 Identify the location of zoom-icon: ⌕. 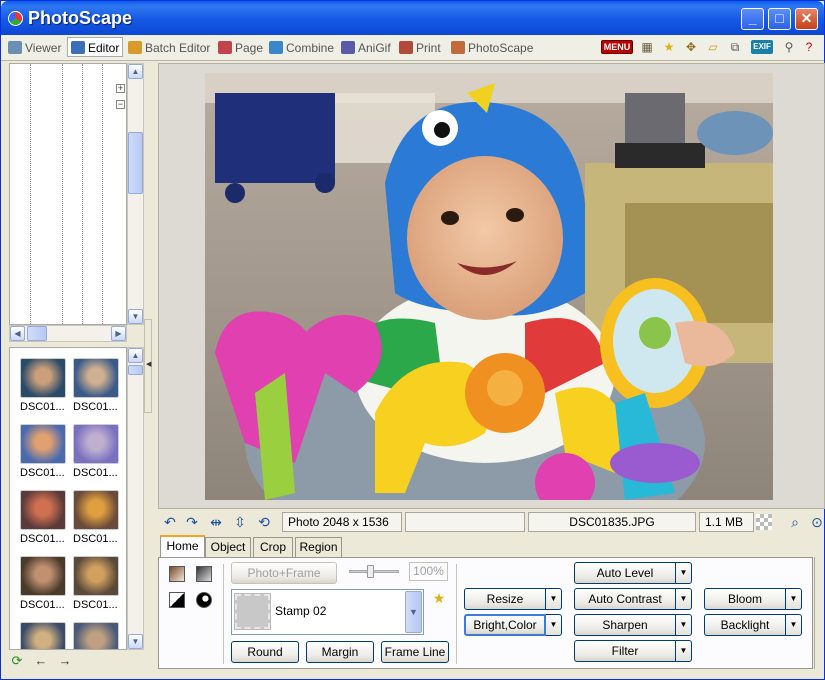
(795, 522).